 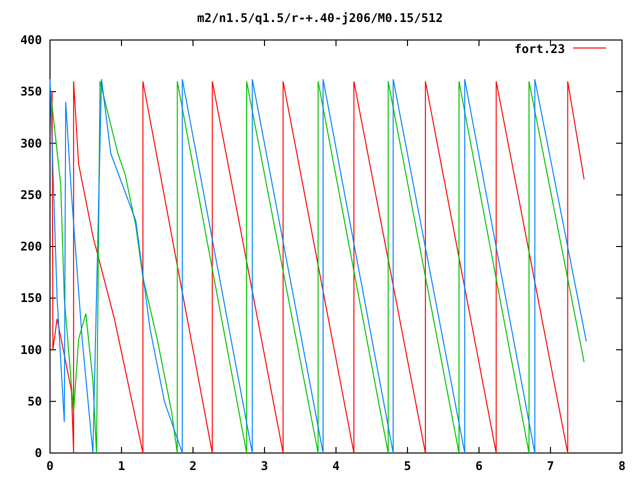 I want to click on x-tick-label: 7, so click(x=550, y=466).